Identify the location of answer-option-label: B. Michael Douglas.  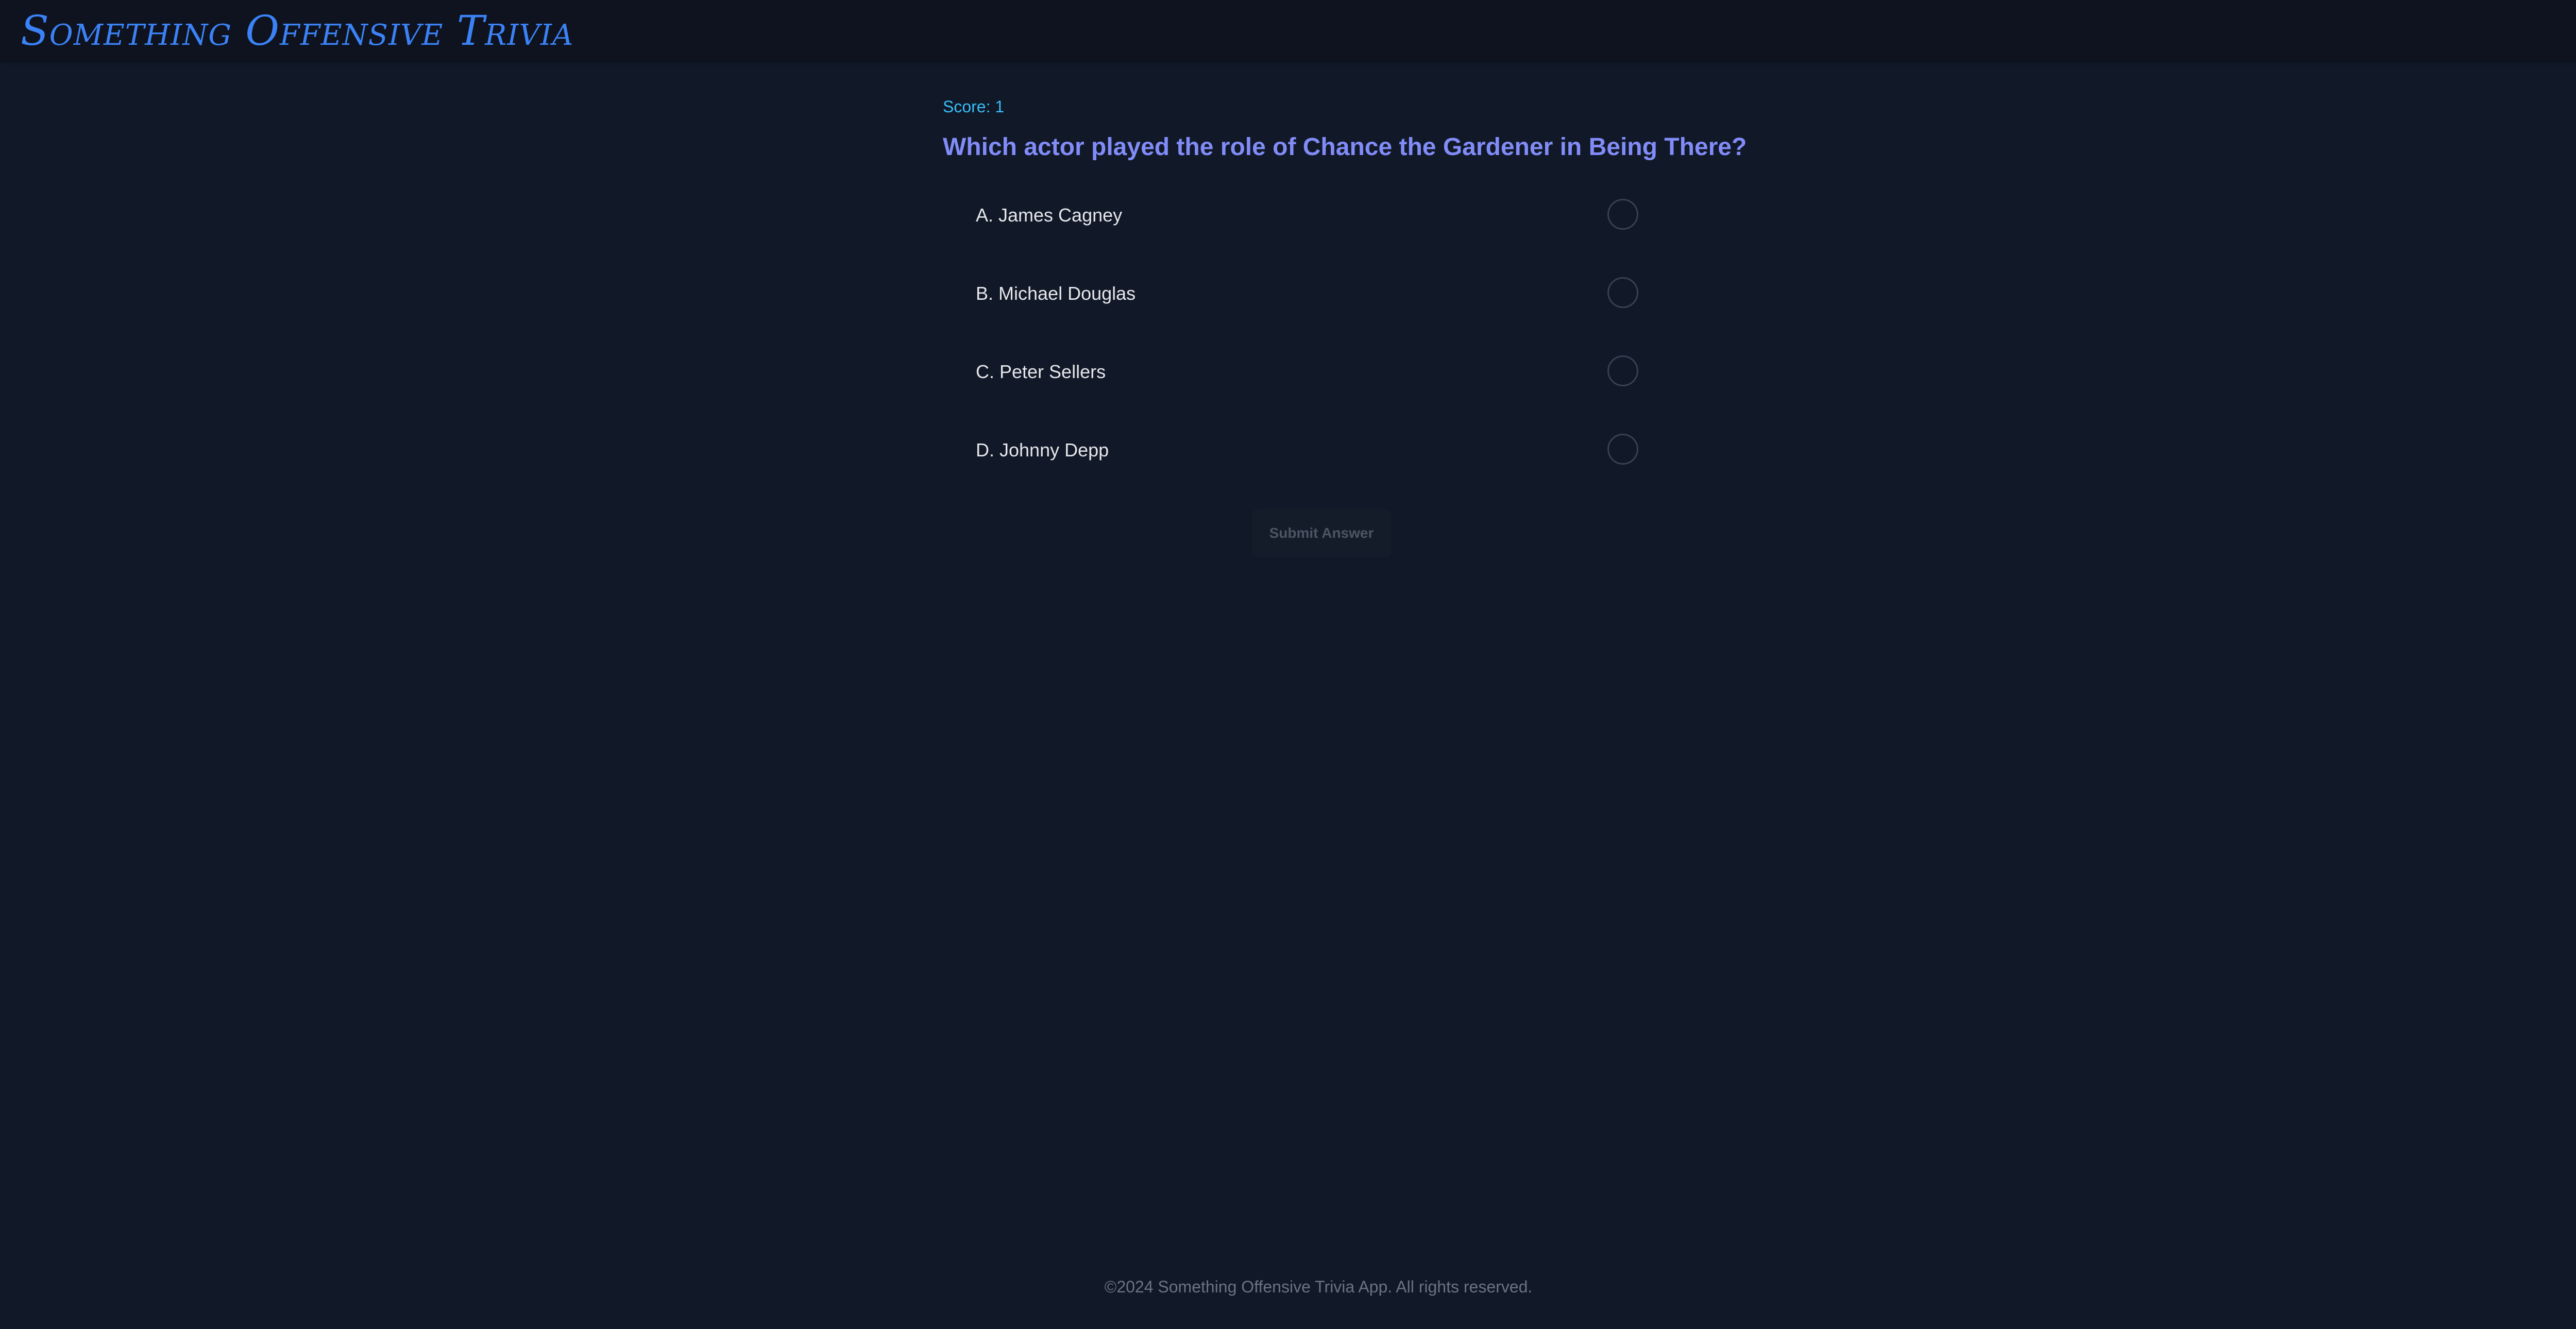
(1056, 293).